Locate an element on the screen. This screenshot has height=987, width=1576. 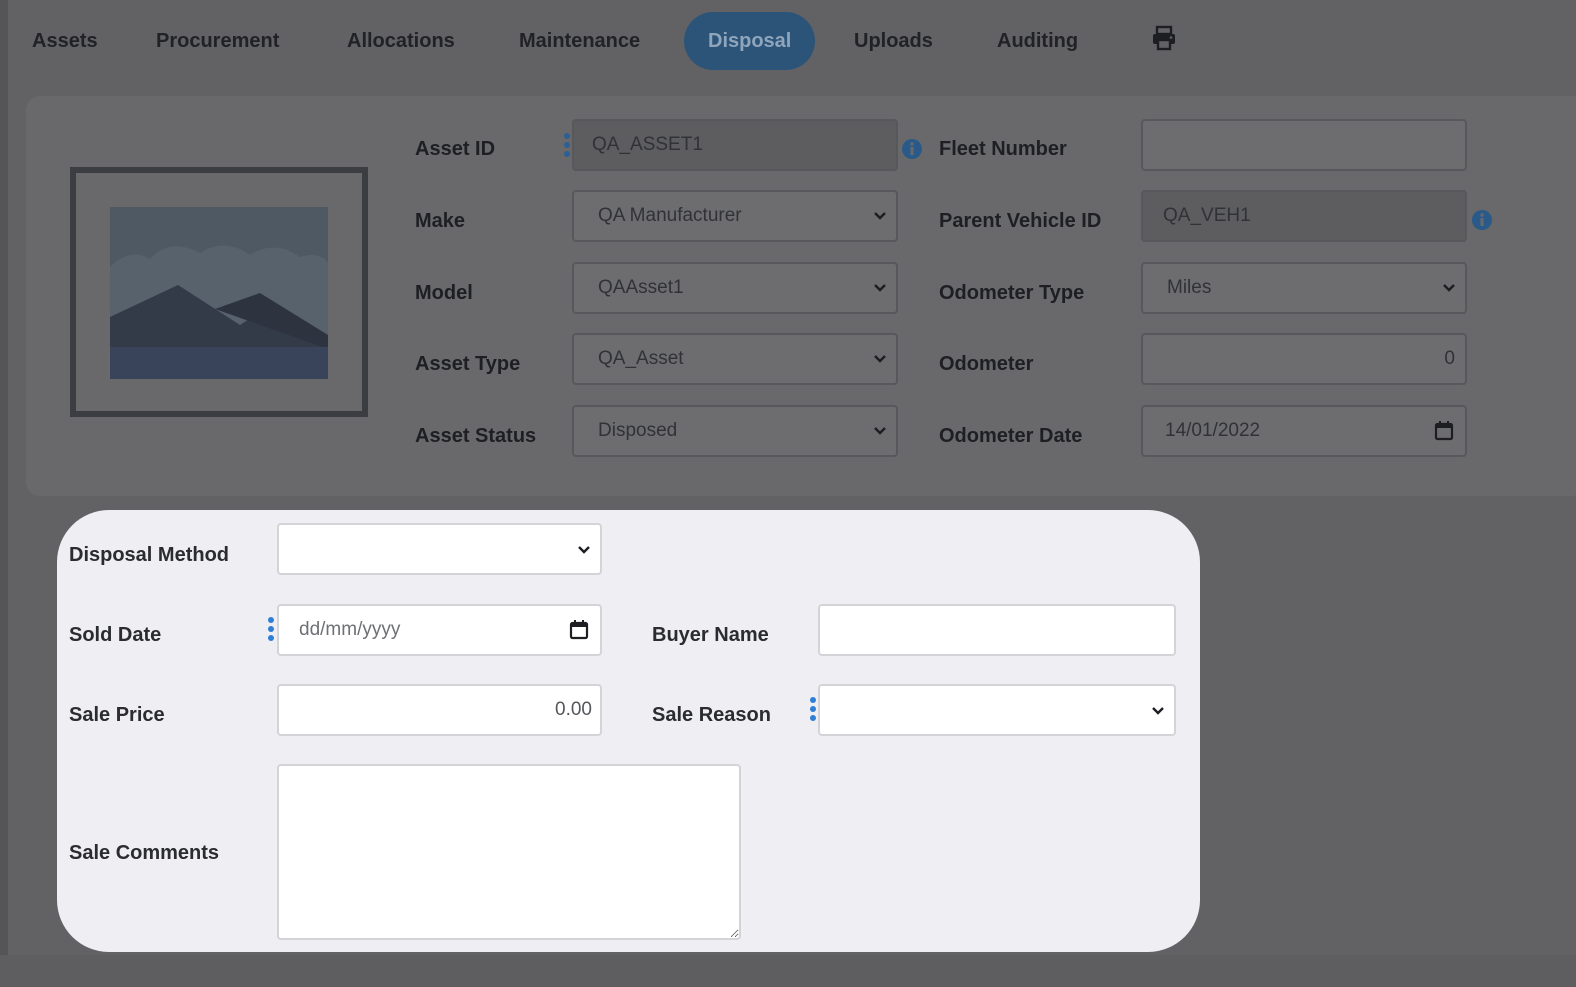
make-select: QA Manufacturer is located at coordinates (735, 216).